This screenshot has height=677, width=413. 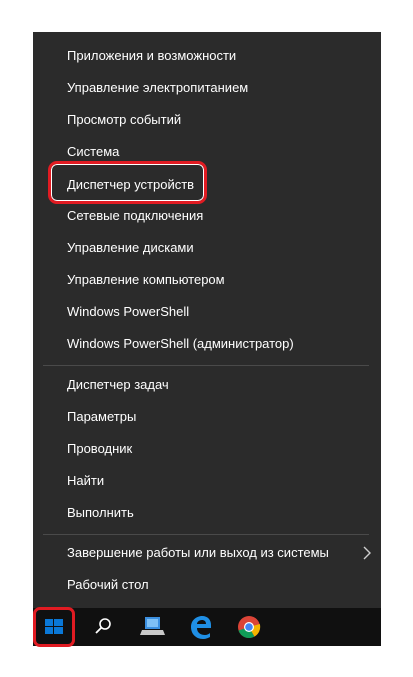 What do you see at coordinates (207, 56) in the screenshot?
I see `menu-item-apps-features: Приложения и возможности` at bounding box center [207, 56].